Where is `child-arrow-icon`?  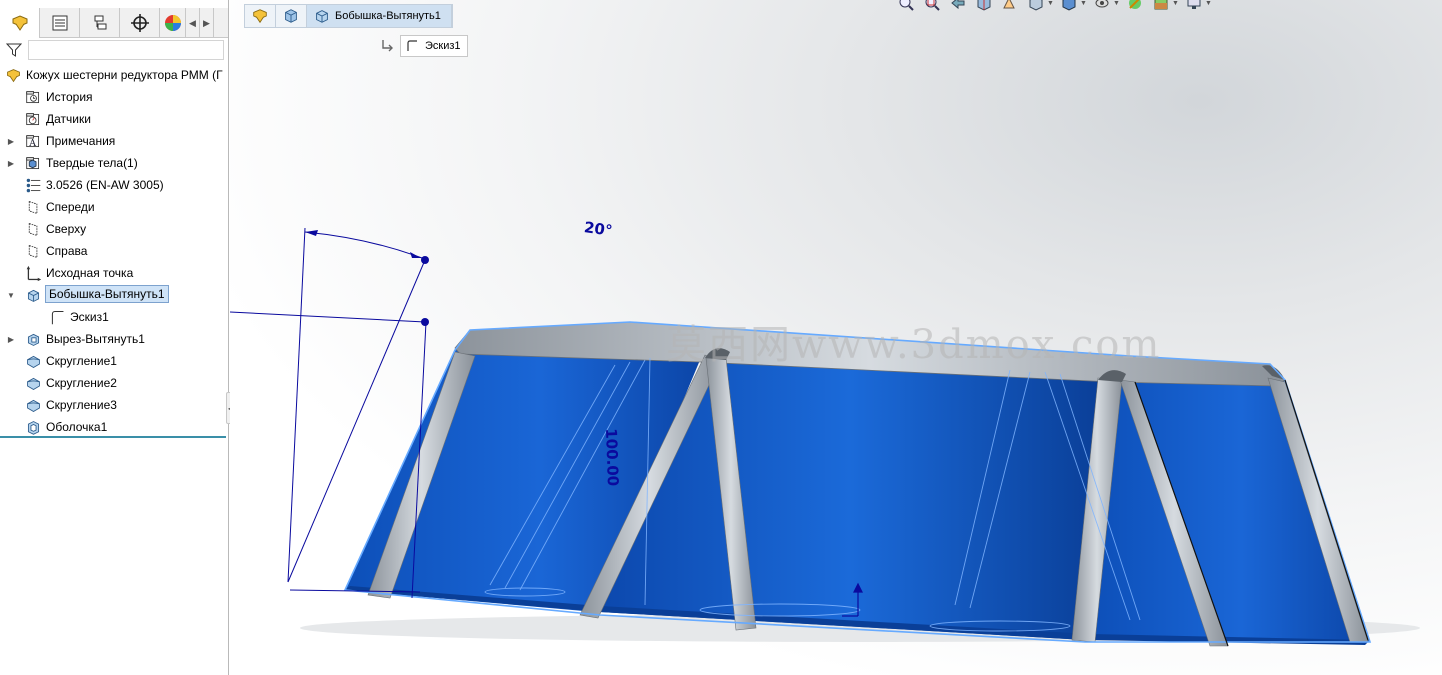
child-arrow-icon is located at coordinates (387, 46).